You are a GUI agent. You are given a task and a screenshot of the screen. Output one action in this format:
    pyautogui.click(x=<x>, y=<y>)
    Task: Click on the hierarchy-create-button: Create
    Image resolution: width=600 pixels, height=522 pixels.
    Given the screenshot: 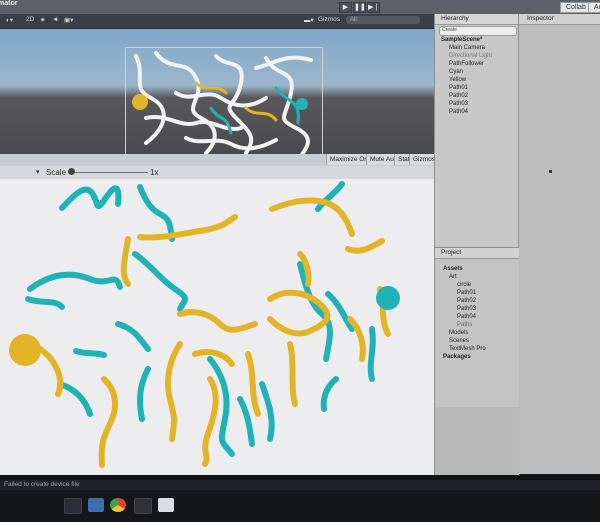 What is the action you would take?
    pyautogui.click(x=449, y=30)
    